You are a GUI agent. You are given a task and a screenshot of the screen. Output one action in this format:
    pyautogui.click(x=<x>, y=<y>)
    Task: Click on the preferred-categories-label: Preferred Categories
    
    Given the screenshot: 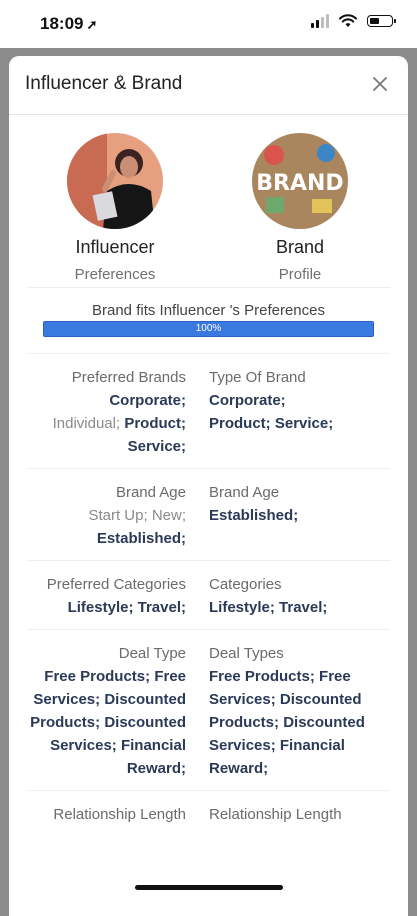 What is the action you would take?
    pyautogui.click(x=116, y=584)
    